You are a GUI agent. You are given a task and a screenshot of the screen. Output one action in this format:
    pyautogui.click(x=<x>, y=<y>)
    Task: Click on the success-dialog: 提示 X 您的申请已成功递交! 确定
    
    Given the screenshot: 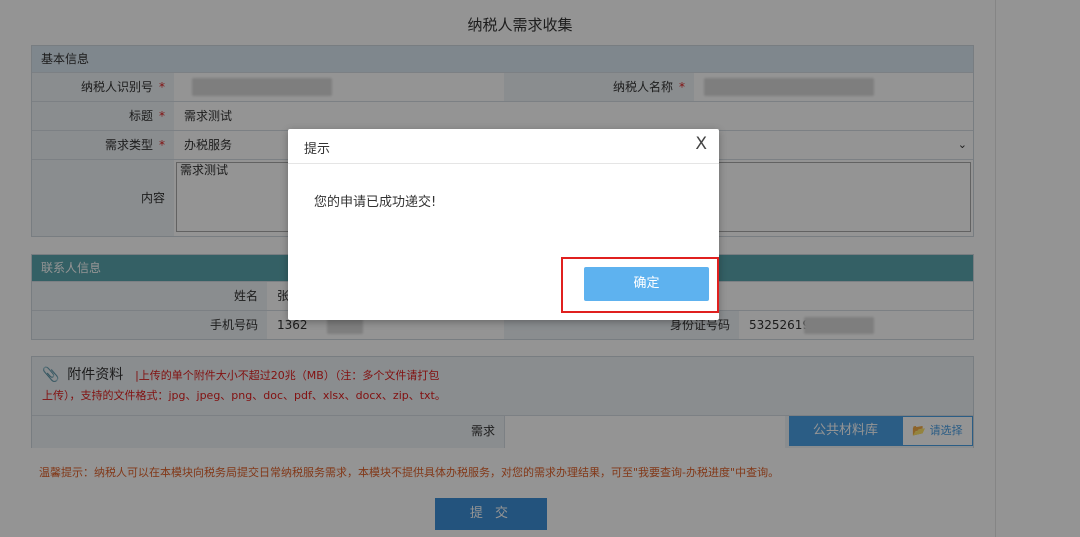 What is the action you would take?
    pyautogui.click(x=503, y=224)
    